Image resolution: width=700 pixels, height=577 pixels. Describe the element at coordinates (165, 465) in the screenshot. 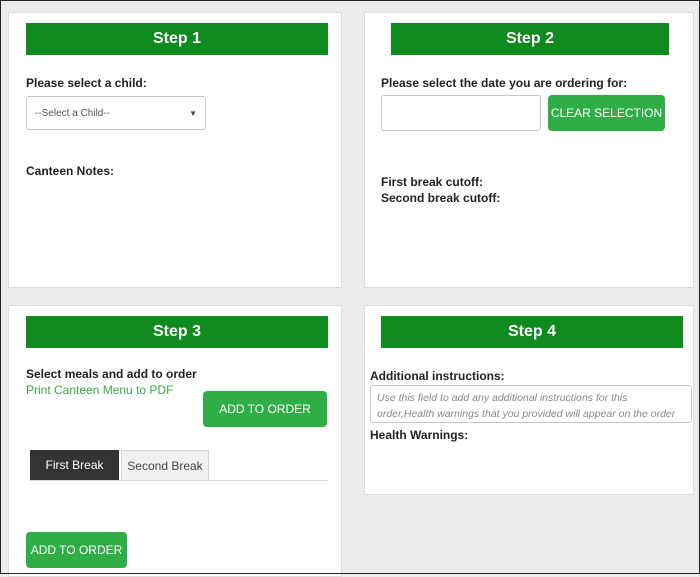

I see `tab-second-break: Second Break` at that location.